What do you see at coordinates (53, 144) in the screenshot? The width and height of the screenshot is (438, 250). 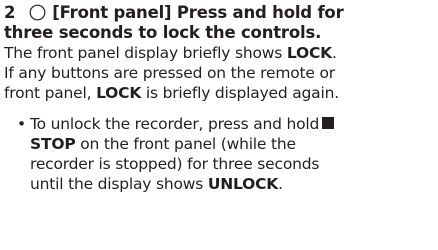 I see `stop-keyword: STOP` at bounding box center [53, 144].